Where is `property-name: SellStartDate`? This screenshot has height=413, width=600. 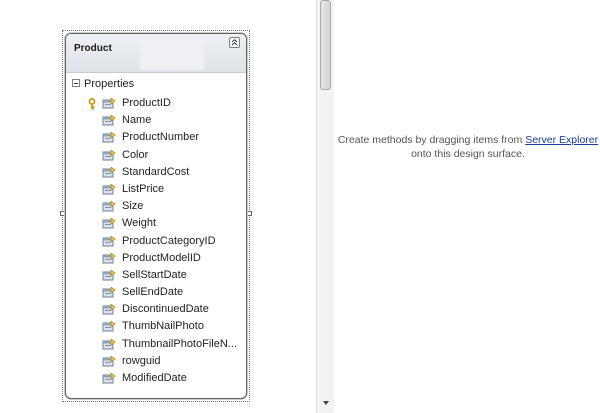
property-name: SellStartDate is located at coordinates (154, 274).